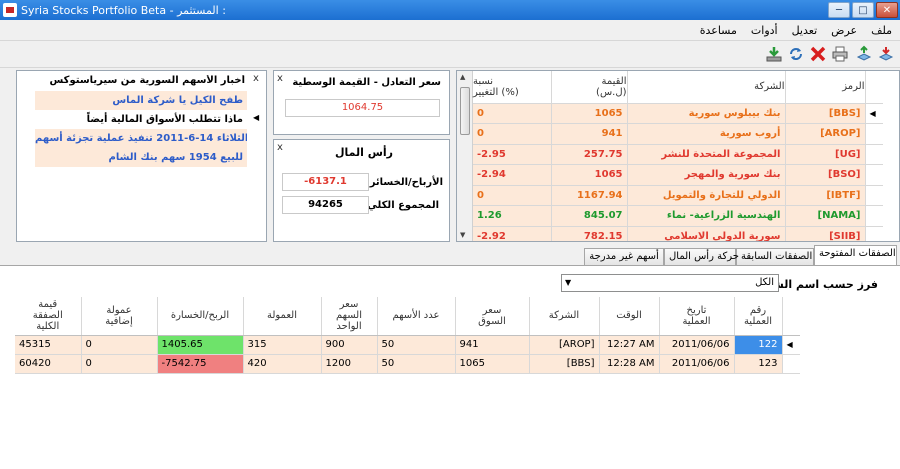 This screenshot has width=900, height=469. What do you see at coordinates (282, 364) in the screenshot?
I see `trade-commission: 420` at bounding box center [282, 364].